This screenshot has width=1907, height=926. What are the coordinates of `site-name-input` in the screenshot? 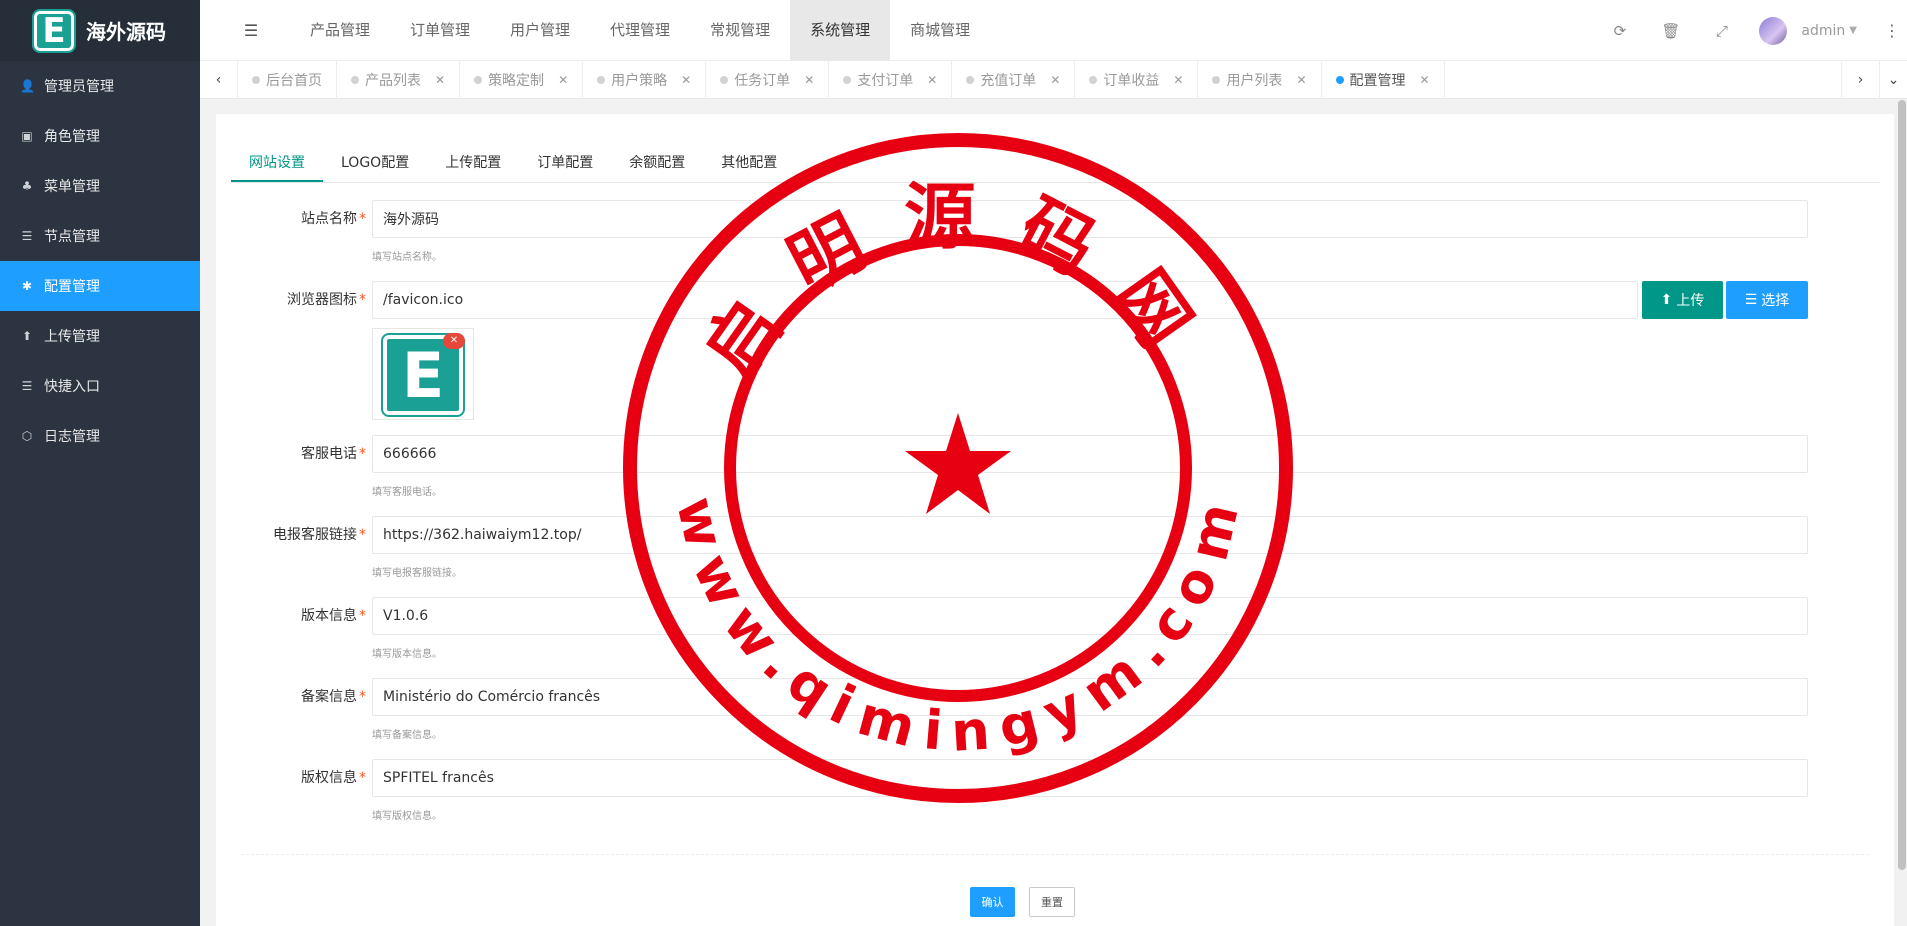 It's located at (1090, 219).